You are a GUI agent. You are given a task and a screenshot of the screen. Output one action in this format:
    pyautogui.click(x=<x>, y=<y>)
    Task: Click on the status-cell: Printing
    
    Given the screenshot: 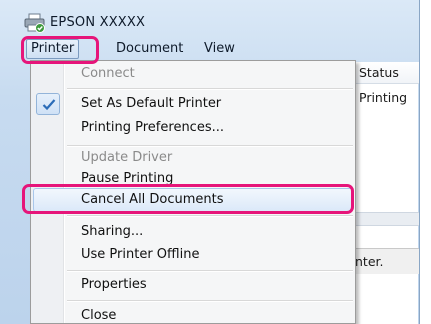 What is the action you would take?
    pyautogui.click(x=383, y=97)
    